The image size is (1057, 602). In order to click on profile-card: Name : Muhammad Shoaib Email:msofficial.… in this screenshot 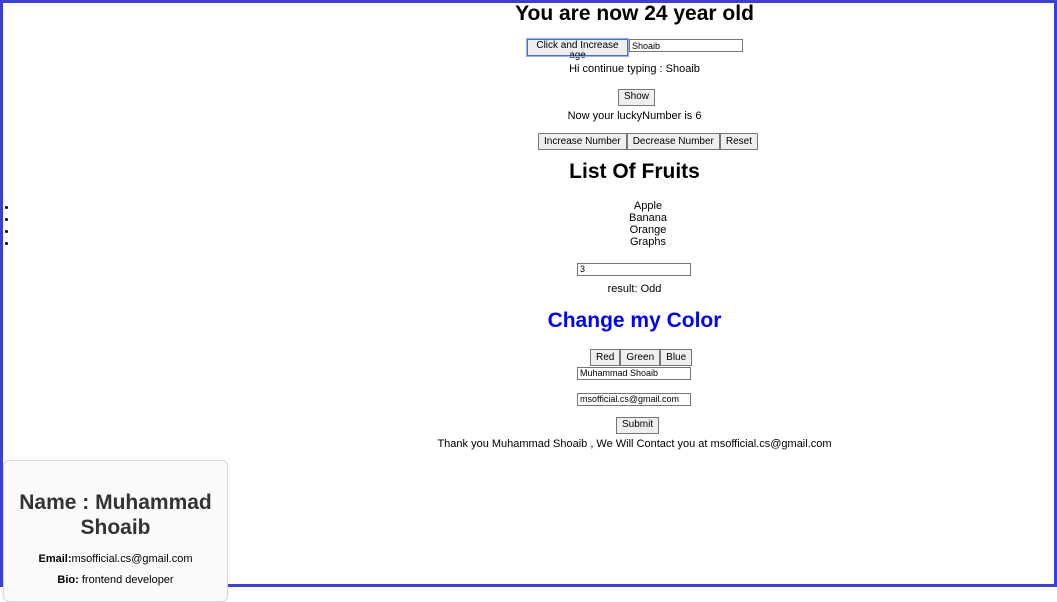, I will do `click(115, 531)`.